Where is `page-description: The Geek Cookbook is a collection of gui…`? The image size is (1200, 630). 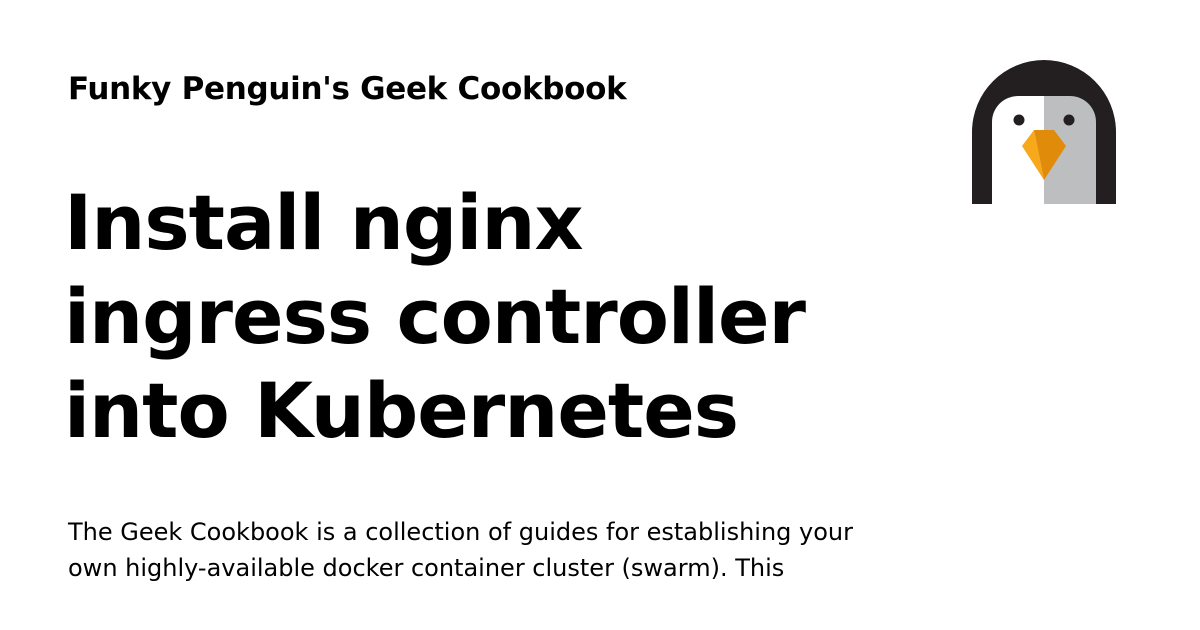 page-description: The Geek Cookbook is a collection of gui… is located at coordinates (498, 550).